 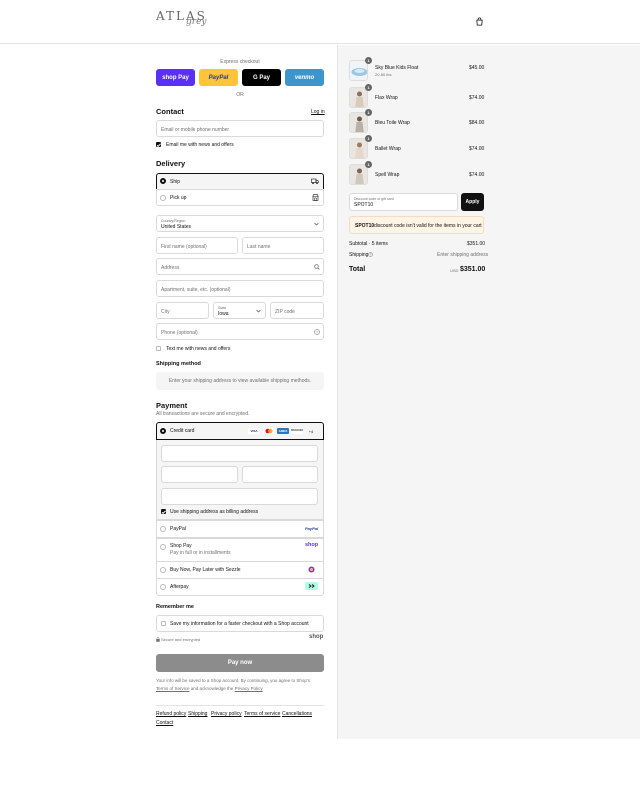 I want to click on or-divider: OR, so click(x=240, y=95).